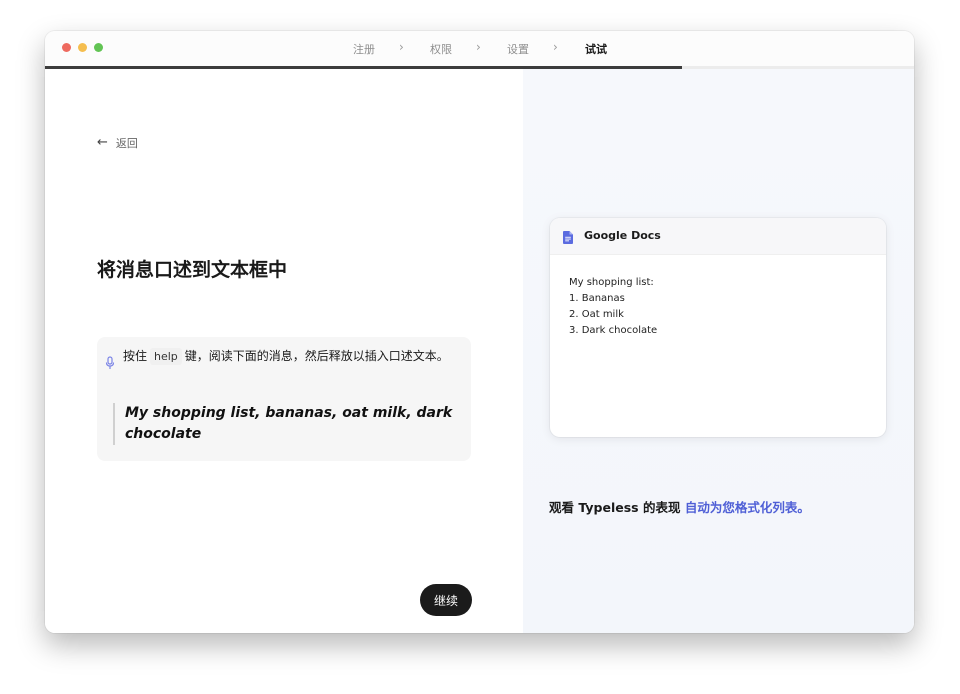 Image resolution: width=960 pixels, height=694 pixels. I want to click on microphone-icon, so click(112, 364).